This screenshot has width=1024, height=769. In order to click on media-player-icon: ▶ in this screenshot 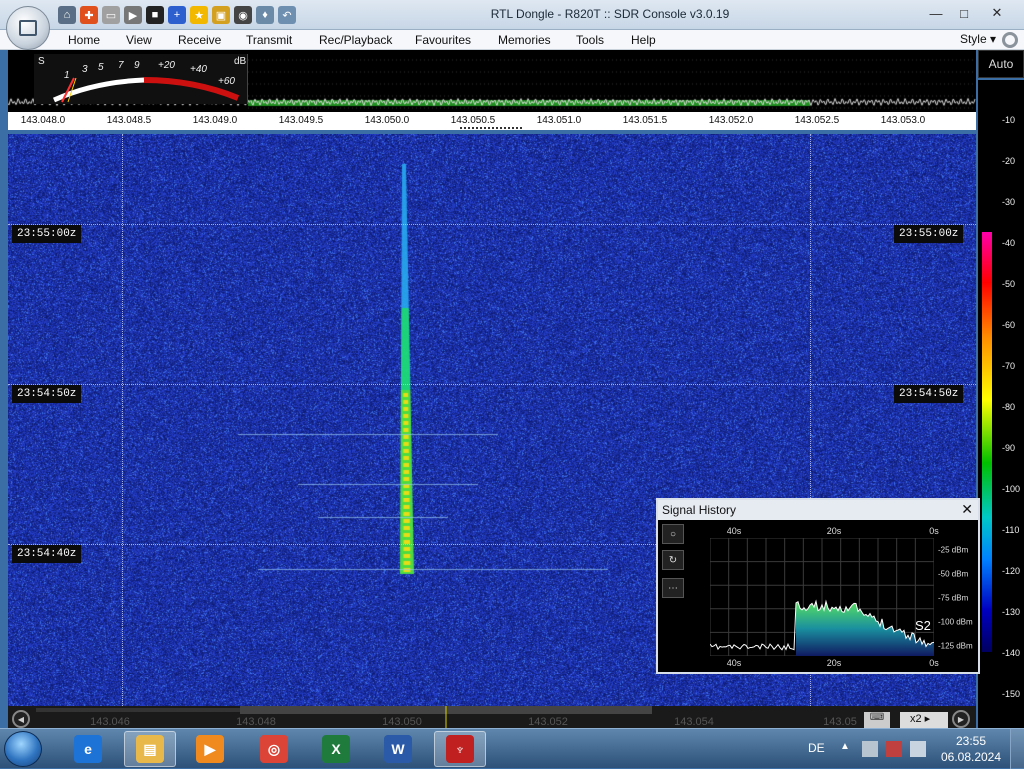, I will do `click(210, 749)`.